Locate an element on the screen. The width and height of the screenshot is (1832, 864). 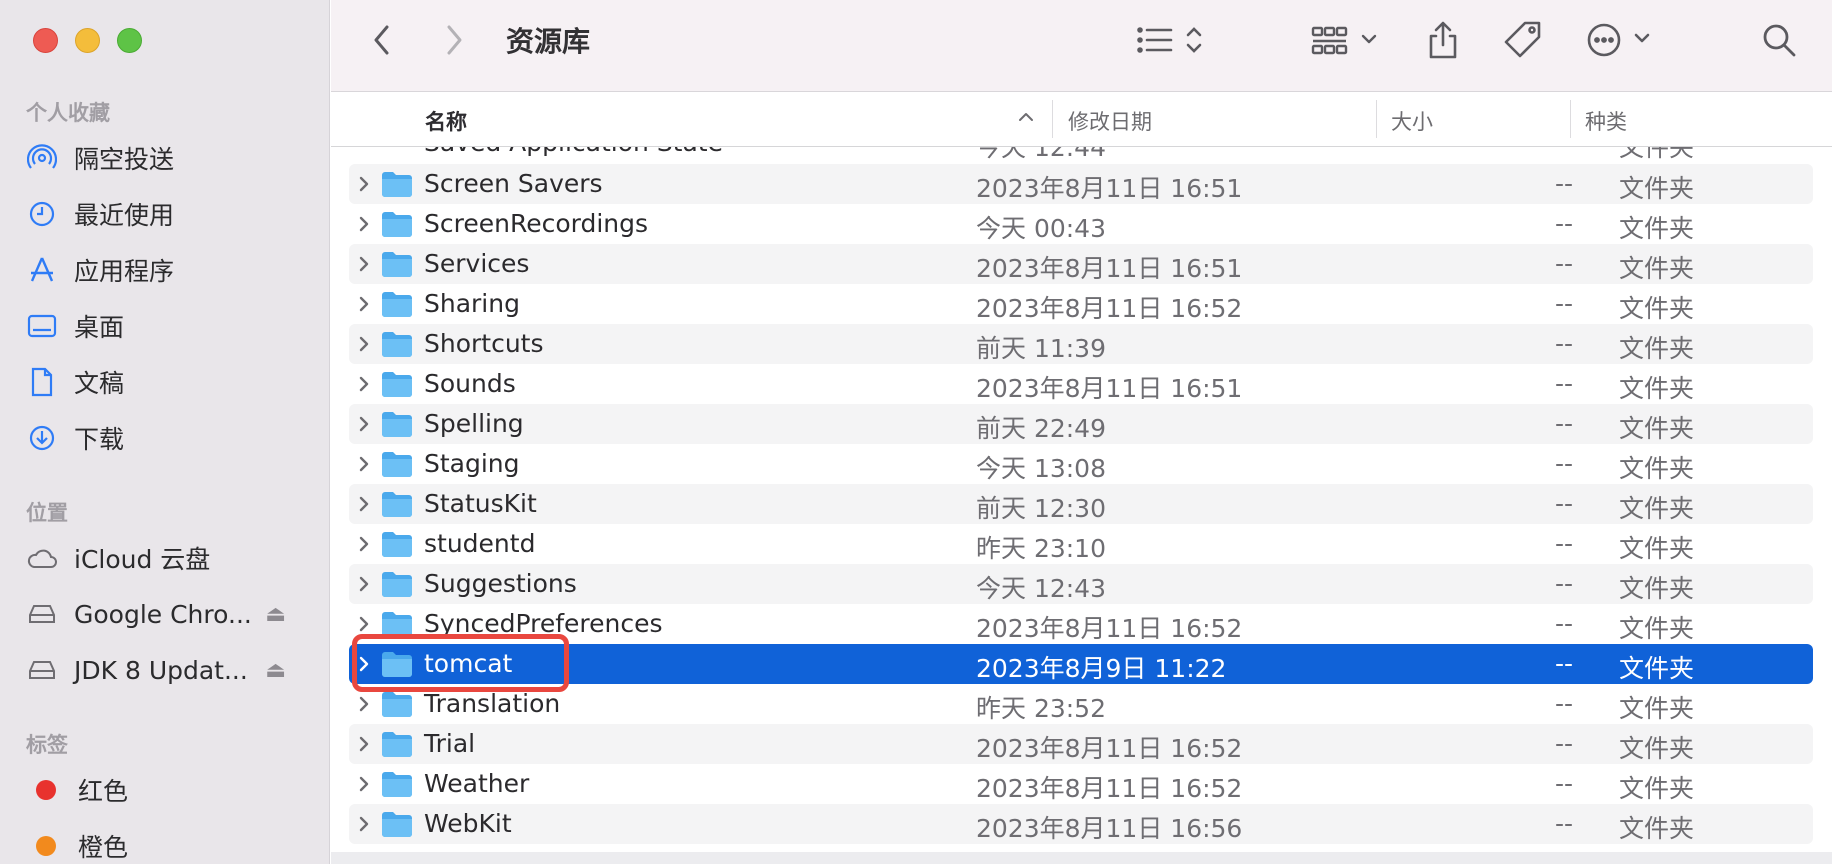
table-row: Saved Application State 今天 12:44 文件夹 is located at coordinates (1081, 155).